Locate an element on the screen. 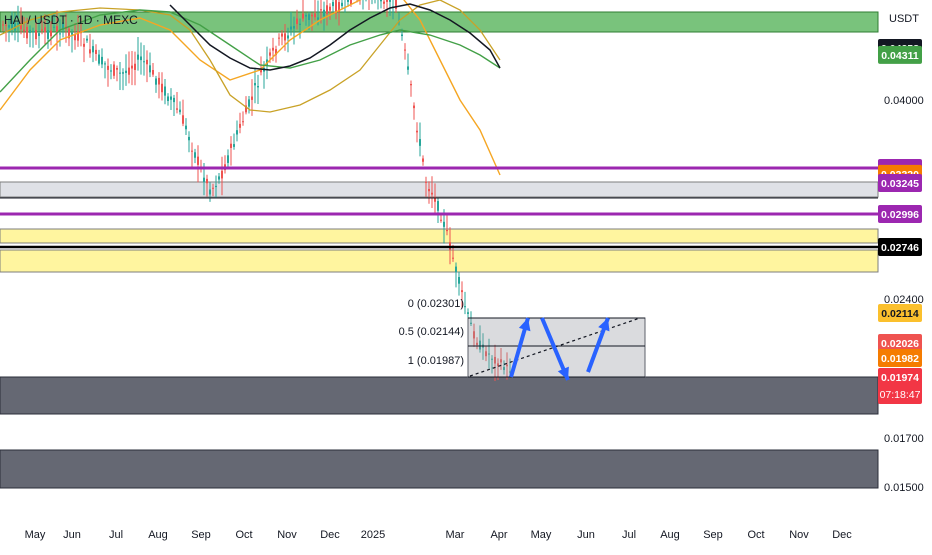  gray-zone is located at coordinates (439, 189).